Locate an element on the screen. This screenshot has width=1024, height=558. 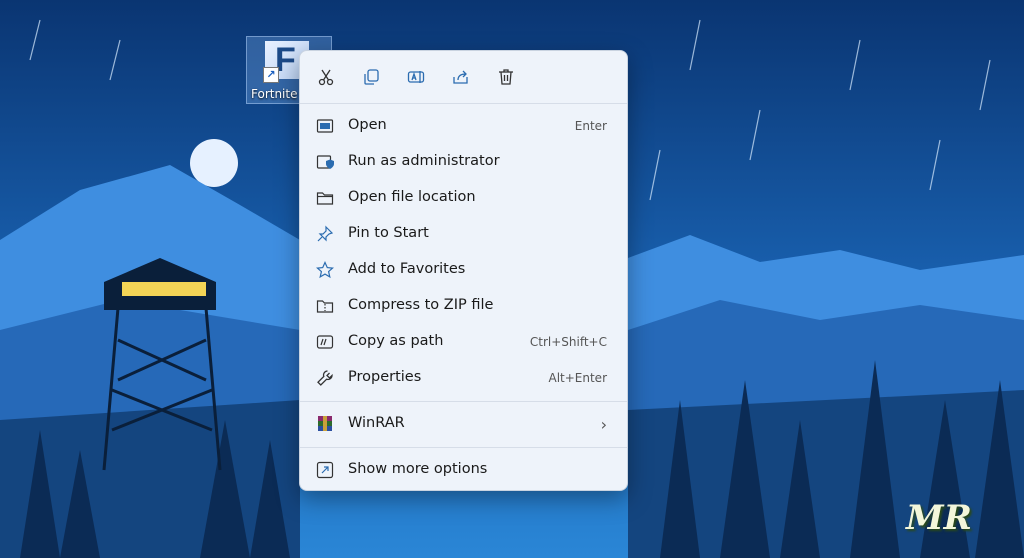
share-button is located at coordinates (461, 77).